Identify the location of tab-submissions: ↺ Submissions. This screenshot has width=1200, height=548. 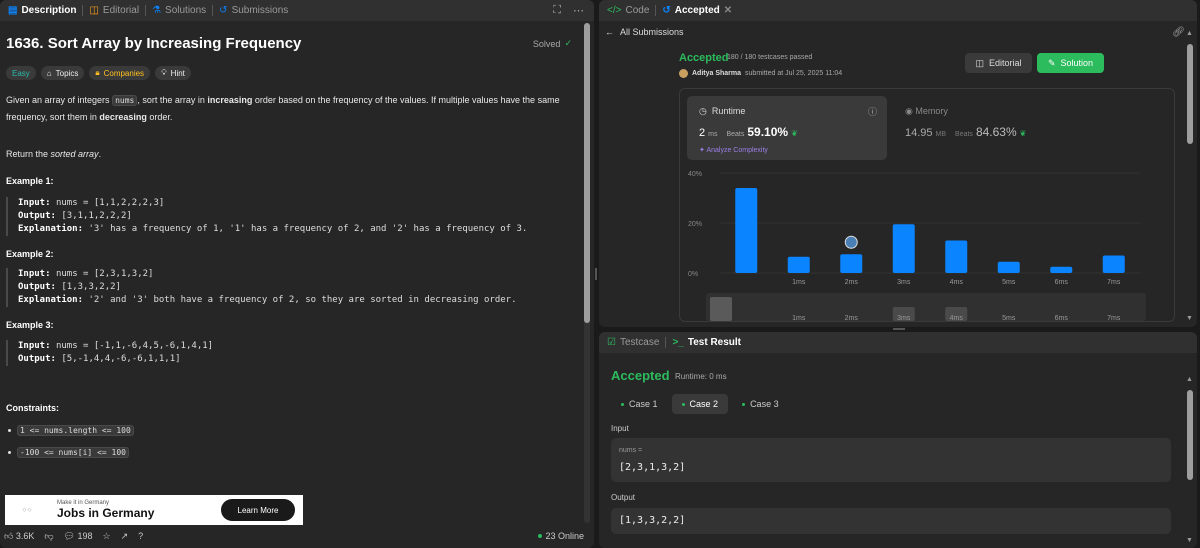
(253, 10).